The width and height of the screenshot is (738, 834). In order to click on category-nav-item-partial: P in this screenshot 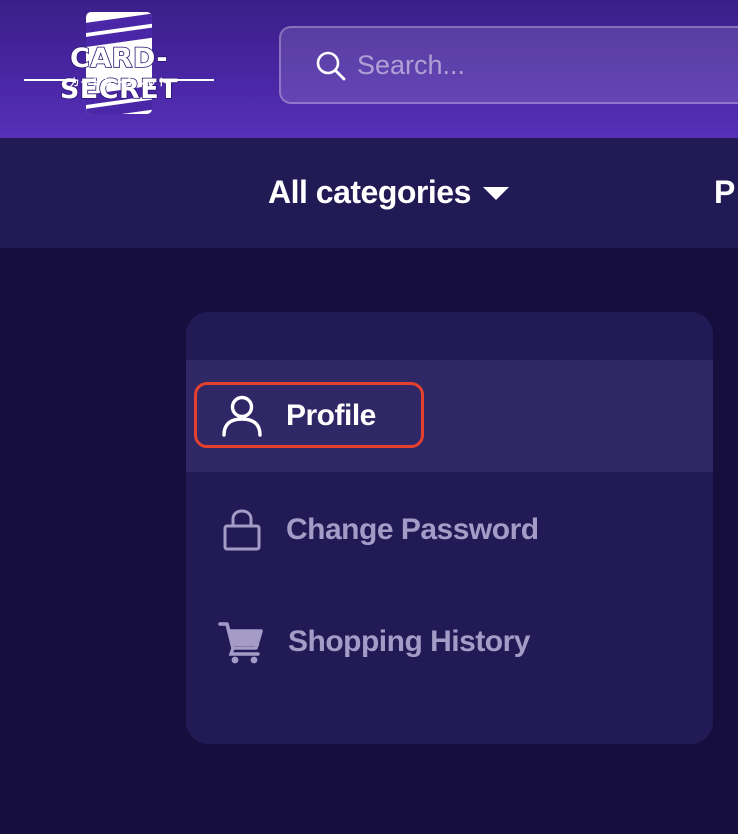, I will do `click(724, 192)`.